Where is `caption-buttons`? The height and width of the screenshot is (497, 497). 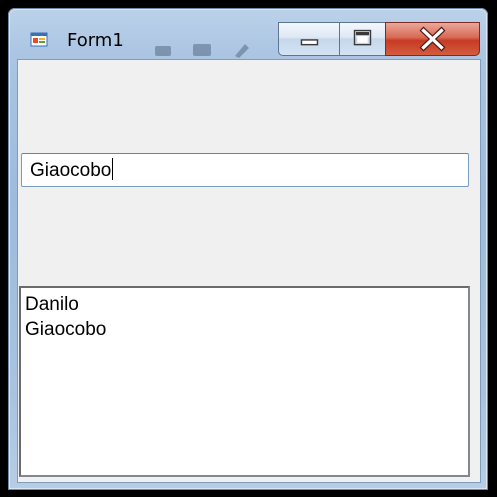
caption-buttons is located at coordinates (379, 35).